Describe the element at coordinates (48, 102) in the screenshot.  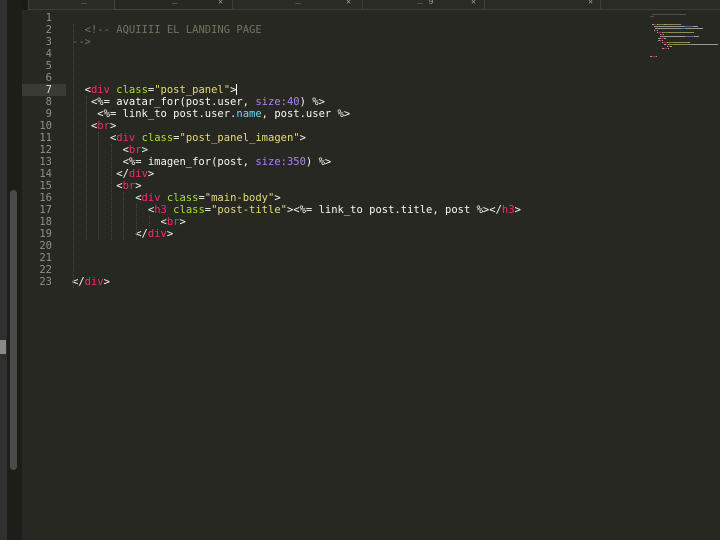
I see `line-number: 8` at that location.